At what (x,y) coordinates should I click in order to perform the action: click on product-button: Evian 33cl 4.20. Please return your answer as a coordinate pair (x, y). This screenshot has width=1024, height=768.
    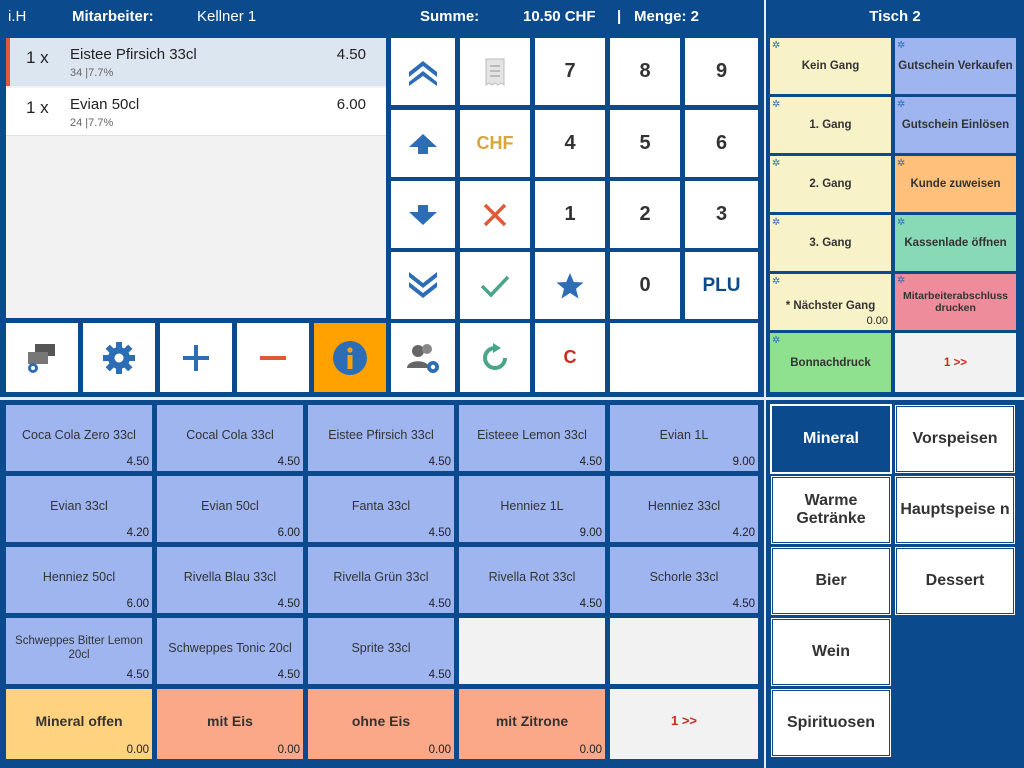
    Looking at the image, I should click on (79, 509).